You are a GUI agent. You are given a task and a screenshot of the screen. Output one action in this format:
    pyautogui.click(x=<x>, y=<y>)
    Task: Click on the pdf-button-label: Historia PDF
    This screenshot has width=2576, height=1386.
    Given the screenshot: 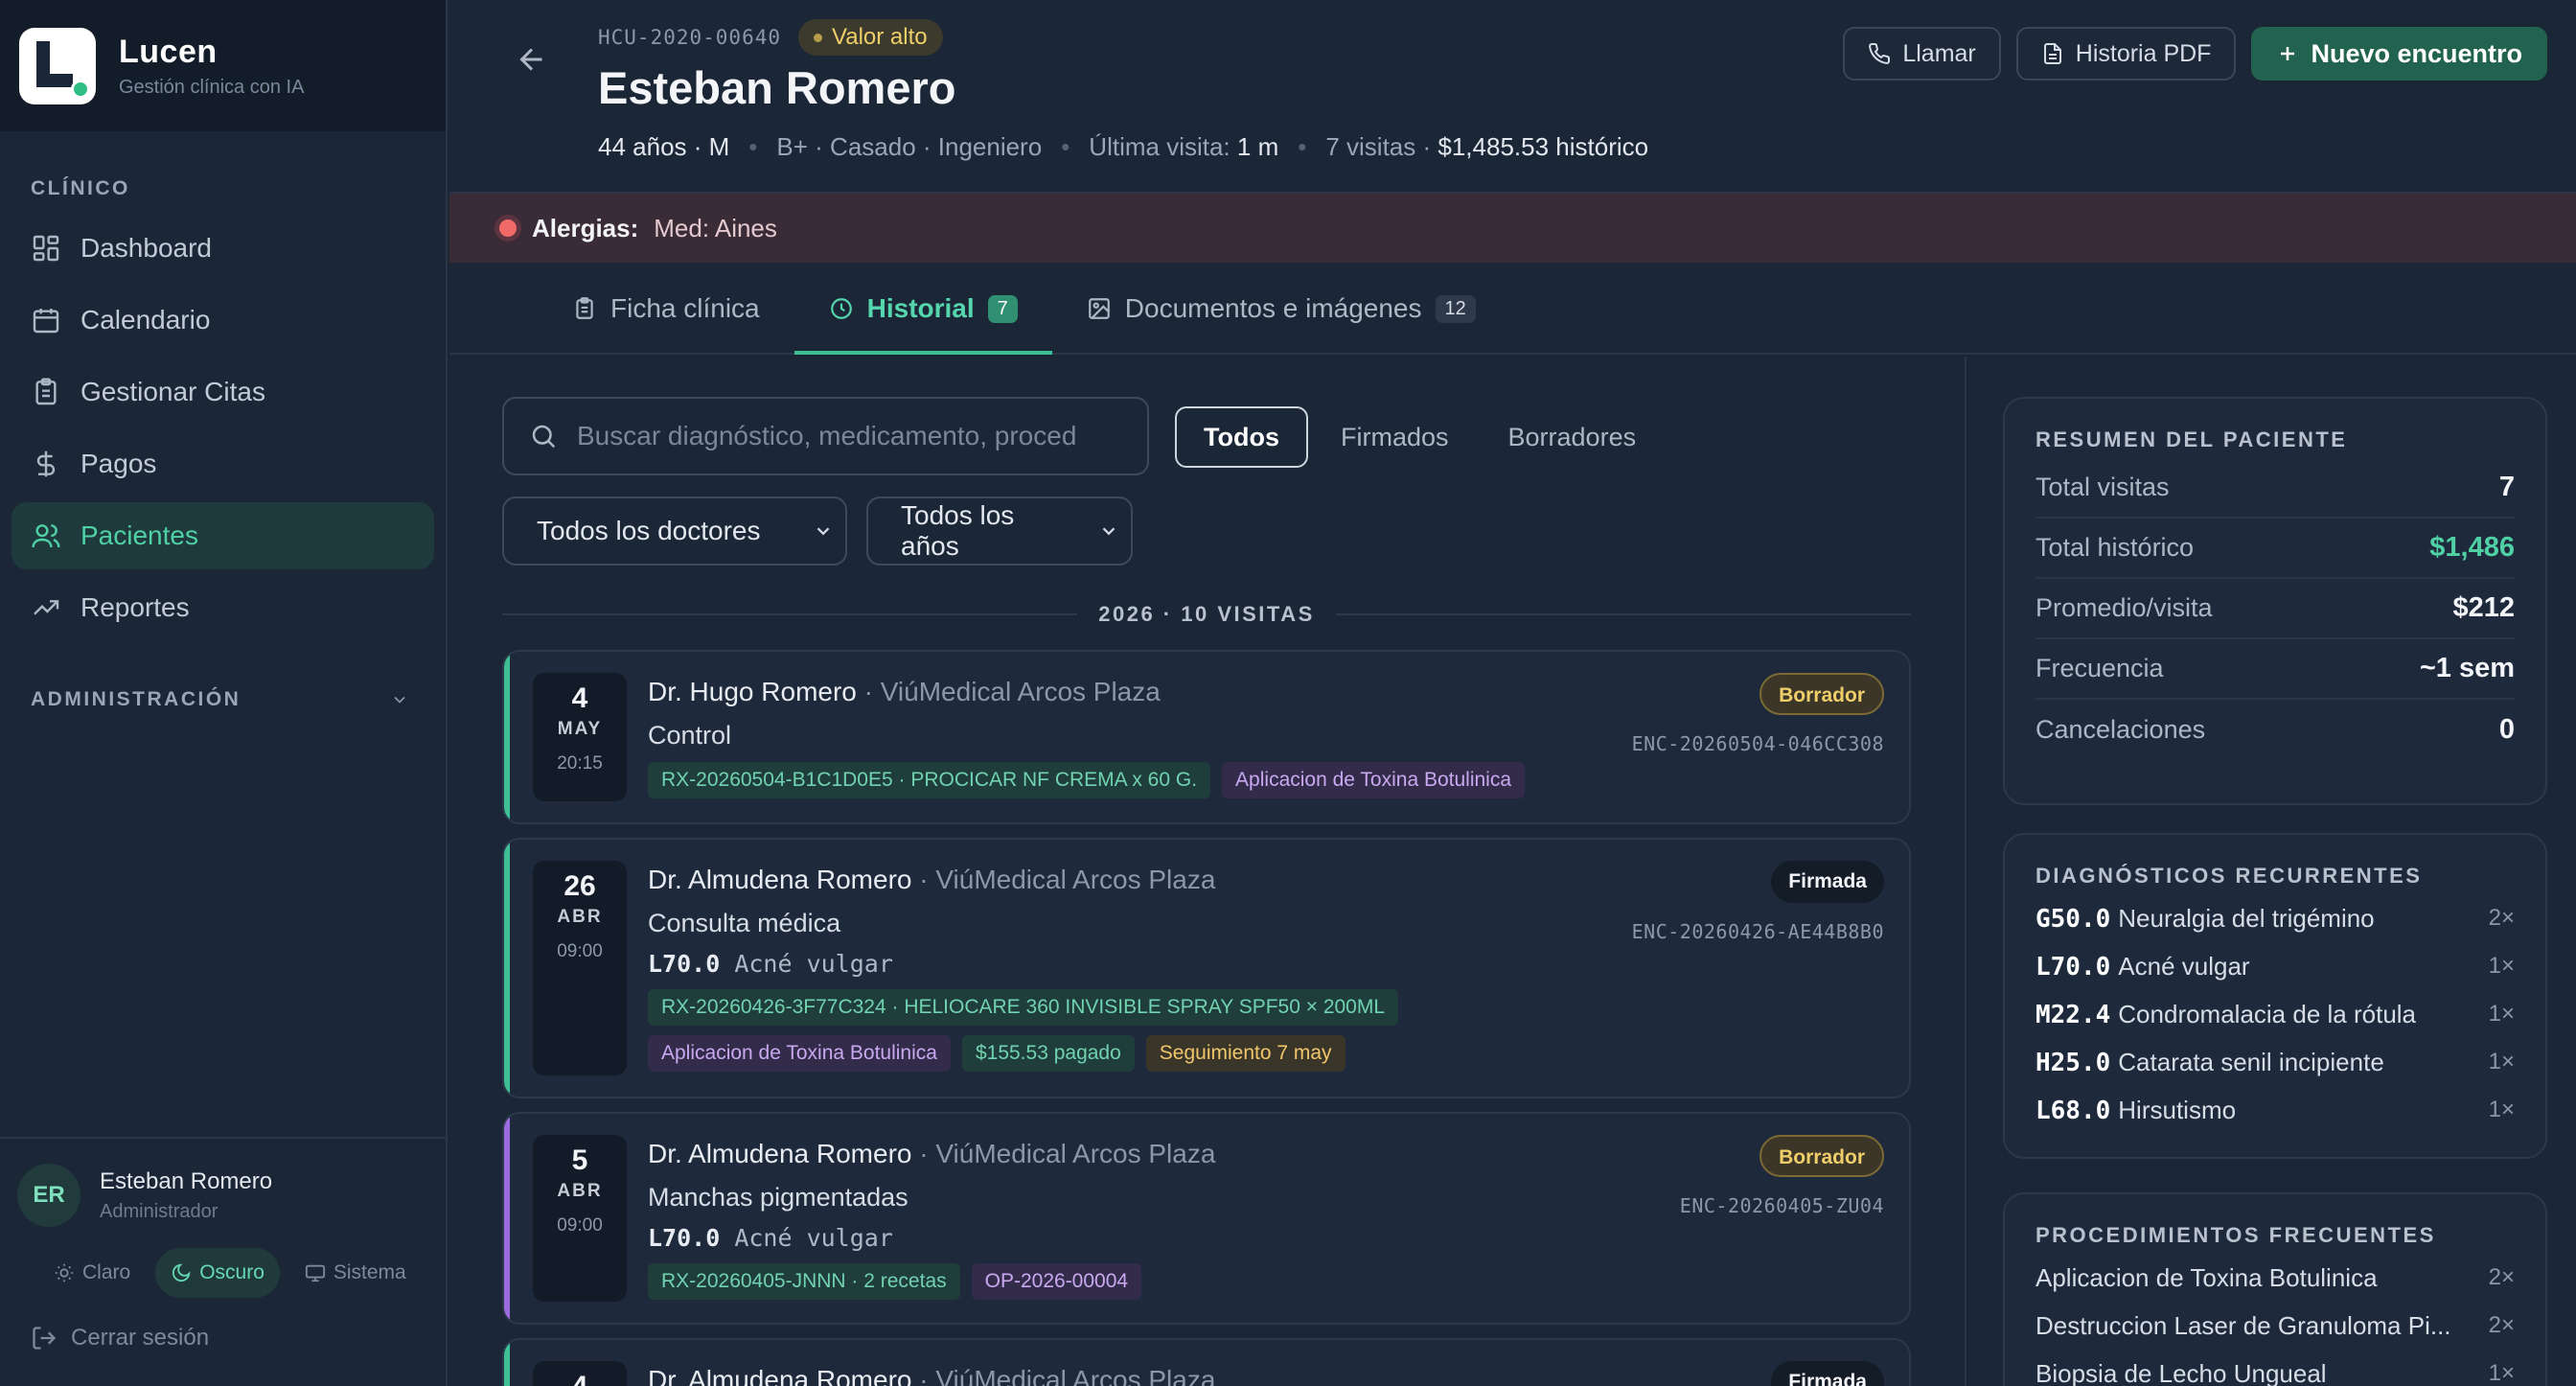 What is the action you would take?
    pyautogui.click(x=2143, y=53)
    